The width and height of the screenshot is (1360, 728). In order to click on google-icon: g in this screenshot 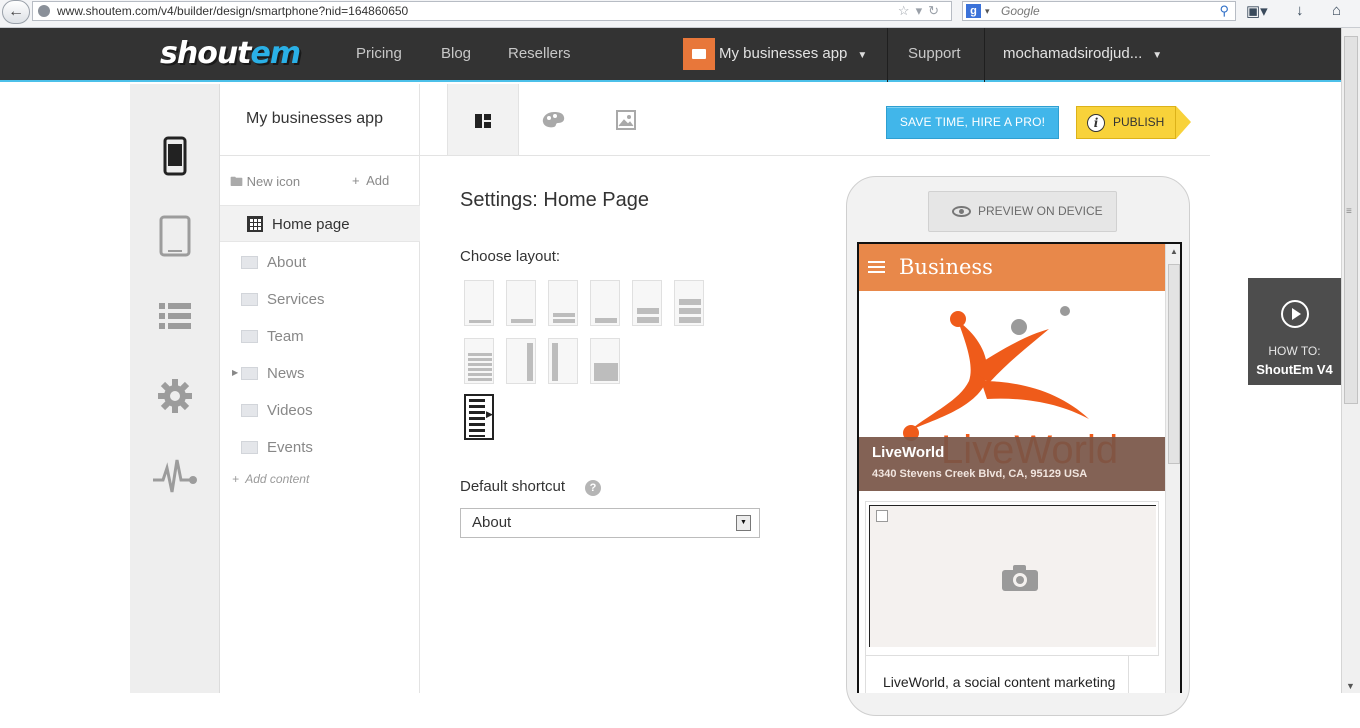, I will do `click(973, 11)`.